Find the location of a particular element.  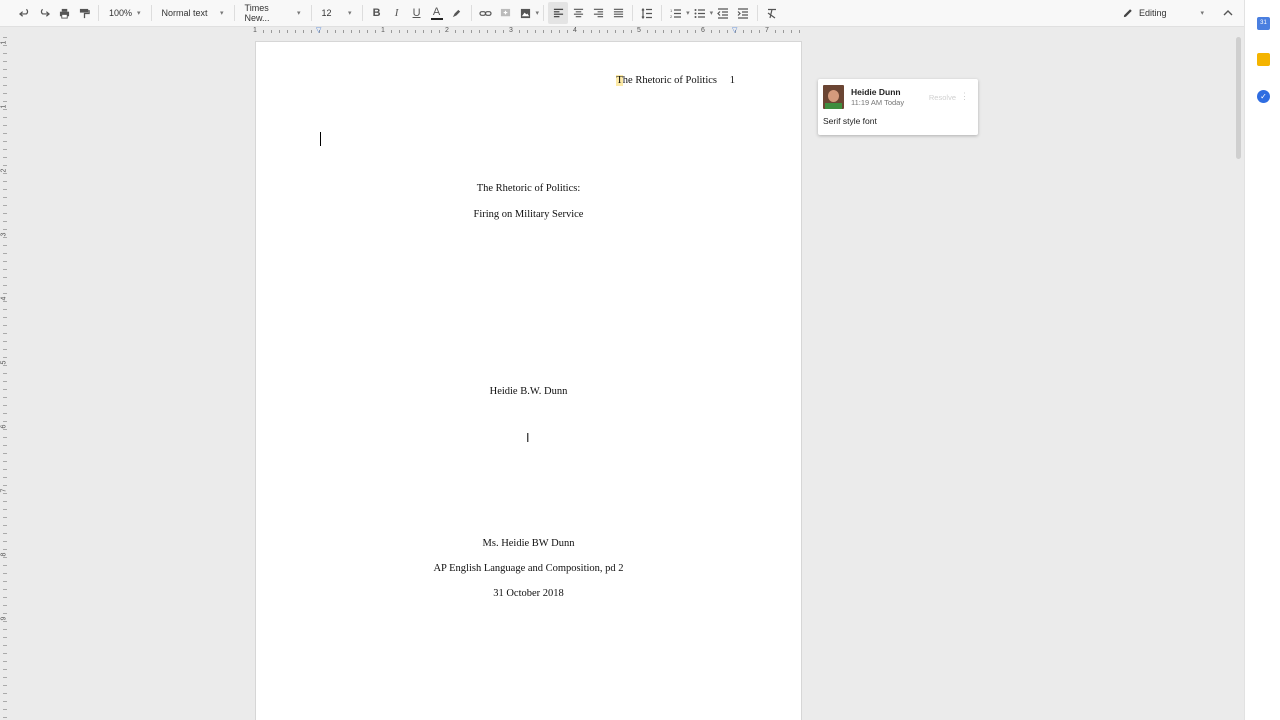

resolve-button: Resolve is located at coordinates (942, 97).